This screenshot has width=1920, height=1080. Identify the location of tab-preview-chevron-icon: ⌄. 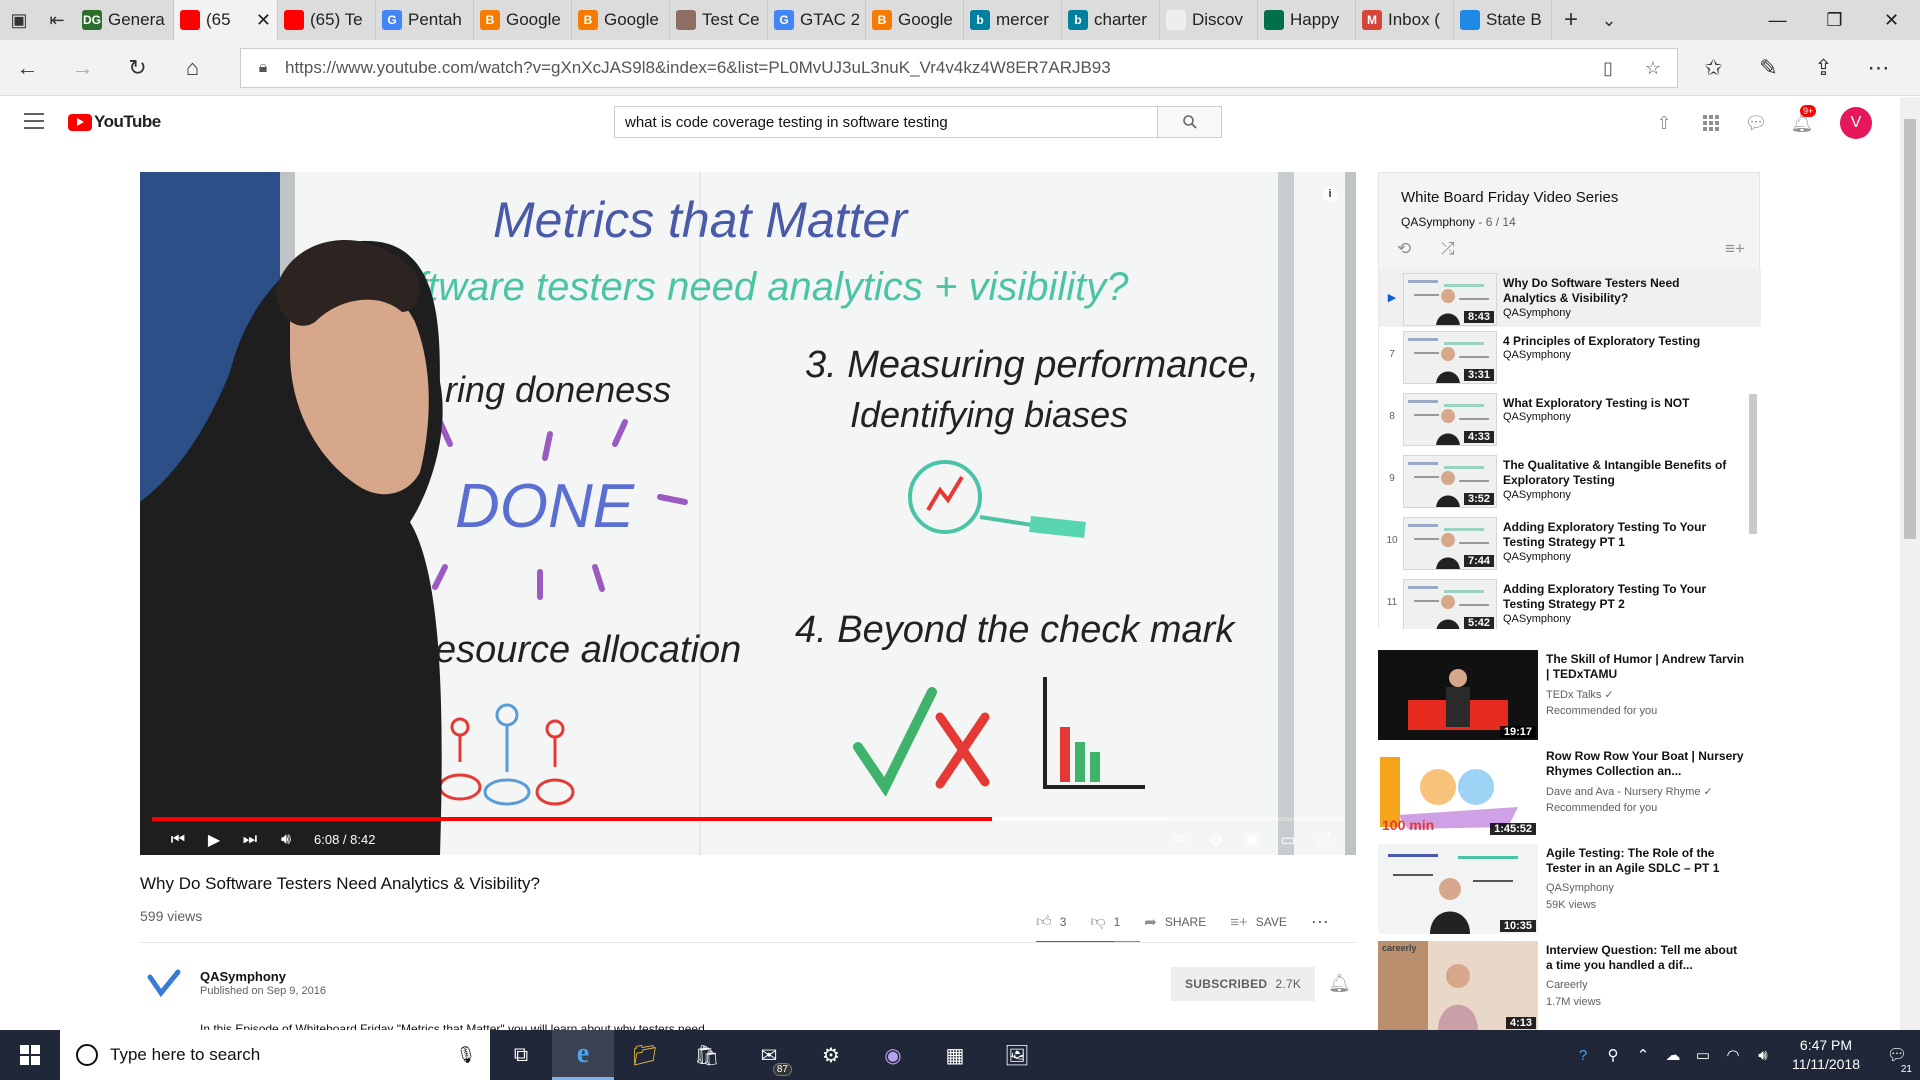
(1609, 20).